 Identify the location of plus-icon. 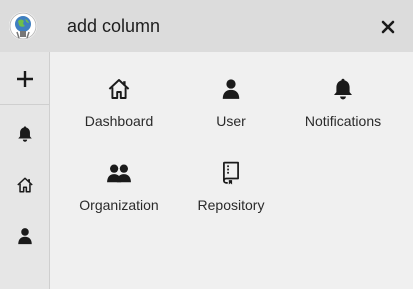
(24, 79).